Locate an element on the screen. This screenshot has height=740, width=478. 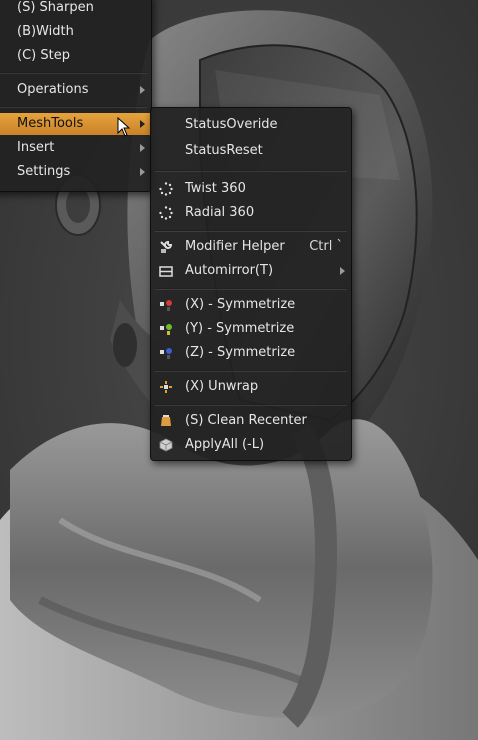
clean-recenter-icon is located at coordinates (166, 421).